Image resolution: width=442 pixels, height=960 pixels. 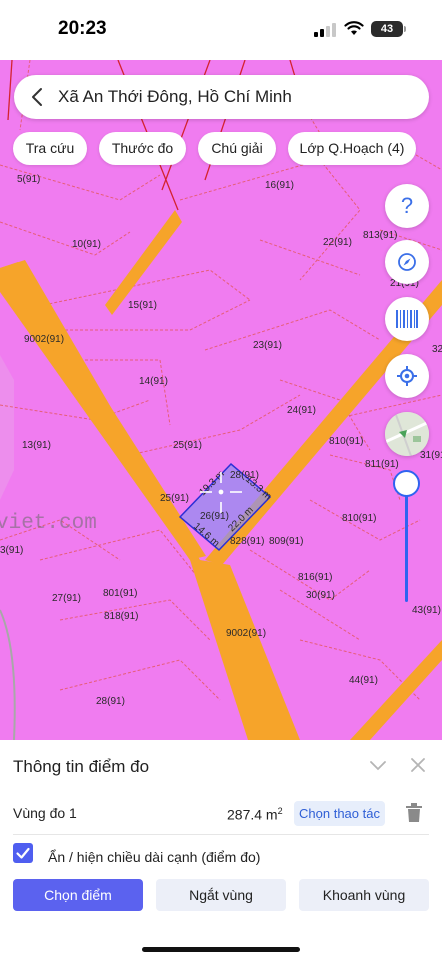 What do you see at coordinates (267, 345) in the screenshot?
I see `parcel-label: 23(91)` at bounding box center [267, 345].